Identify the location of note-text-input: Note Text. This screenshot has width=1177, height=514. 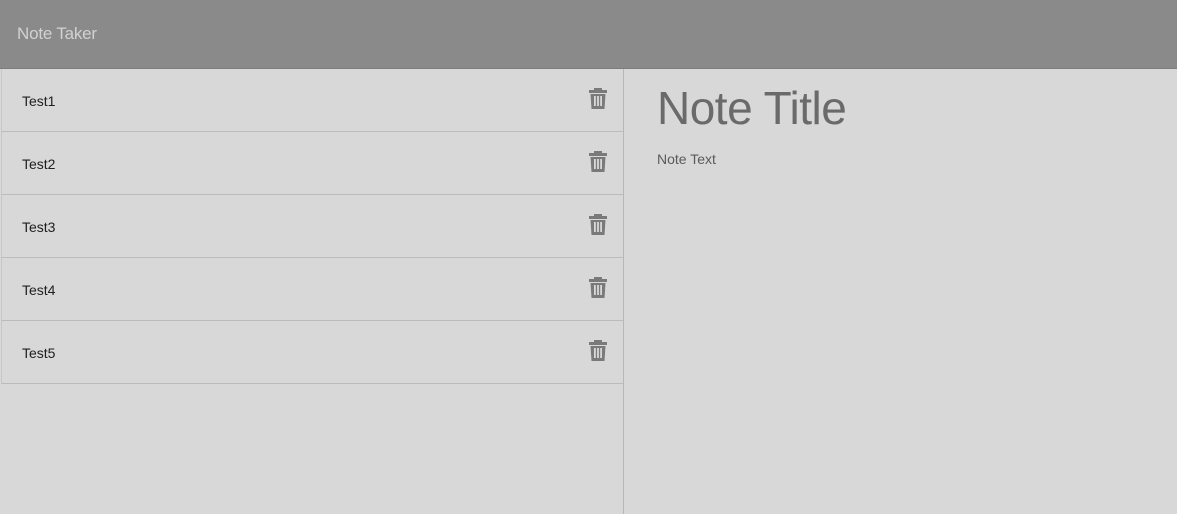
(686, 159).